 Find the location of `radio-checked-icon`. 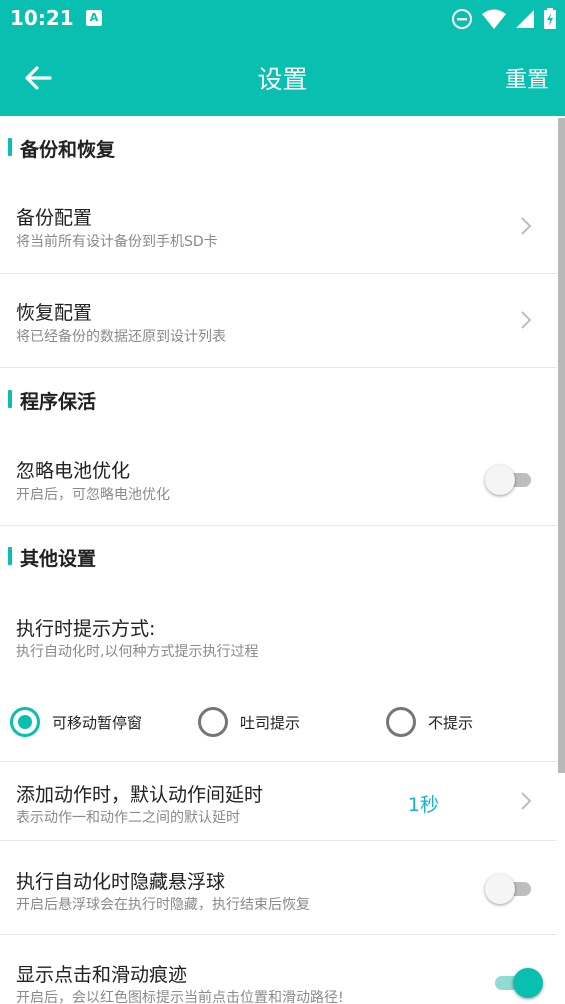

radio-checked-icon is located at coordinates (25, 722).